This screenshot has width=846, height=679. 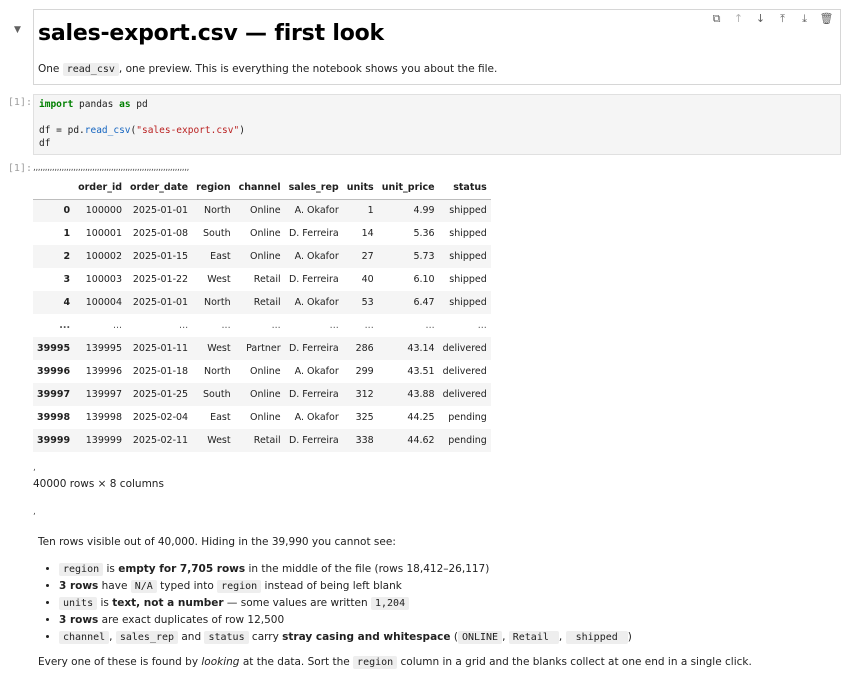 I want to click on table-cell: 100002, so click(x=104, y=256).